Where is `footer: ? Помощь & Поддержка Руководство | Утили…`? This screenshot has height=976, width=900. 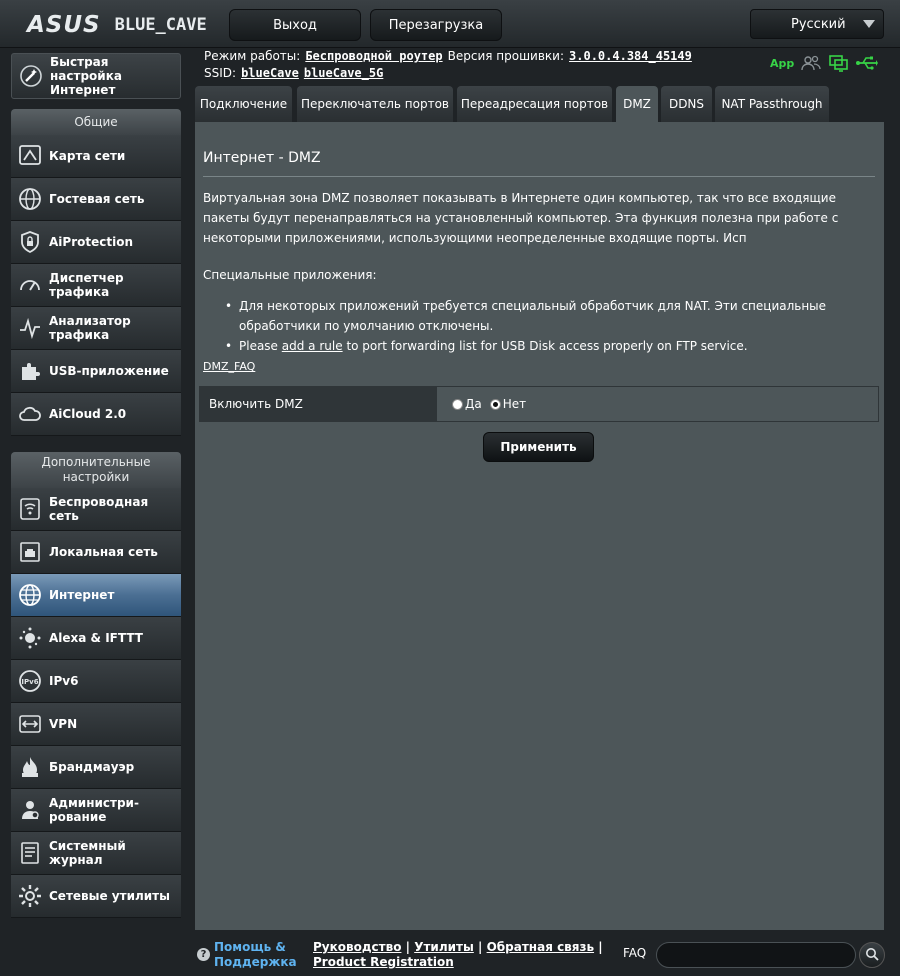 footer: ? Помощь & Поддержка Руководство | Утили… is located at coordinates (547, 956).